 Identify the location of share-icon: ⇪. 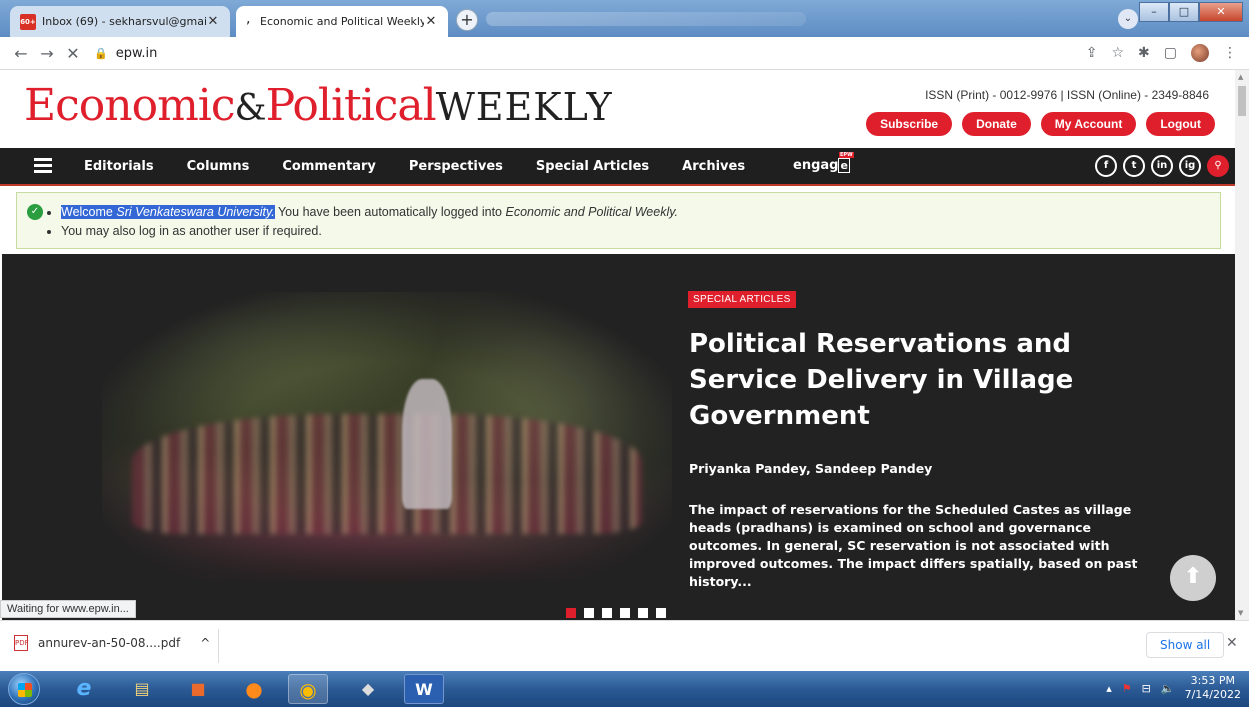
(1092, 53).